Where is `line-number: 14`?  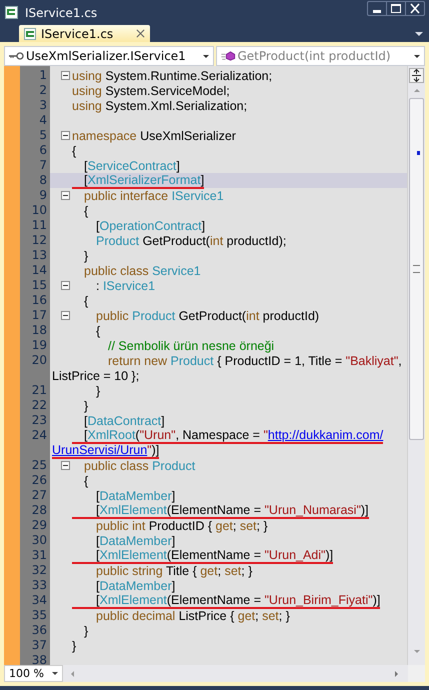 line-number: 14 is located at coordinates (39, 270).